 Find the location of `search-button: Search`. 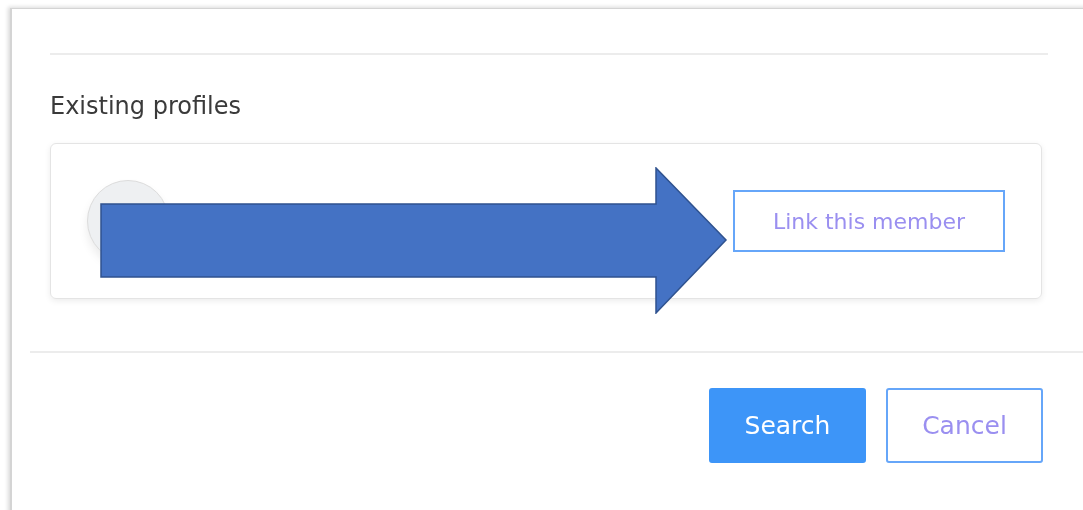

search-button: Search is located at coordinates (787, 425).